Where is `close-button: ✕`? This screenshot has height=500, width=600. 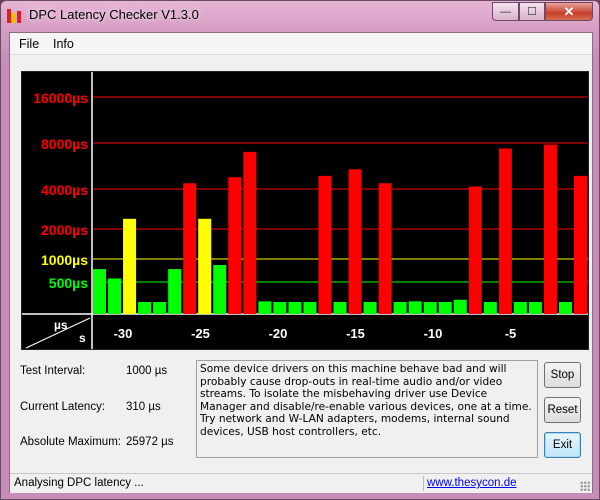 close-button: ✕ is located at coordinates (569, 11).